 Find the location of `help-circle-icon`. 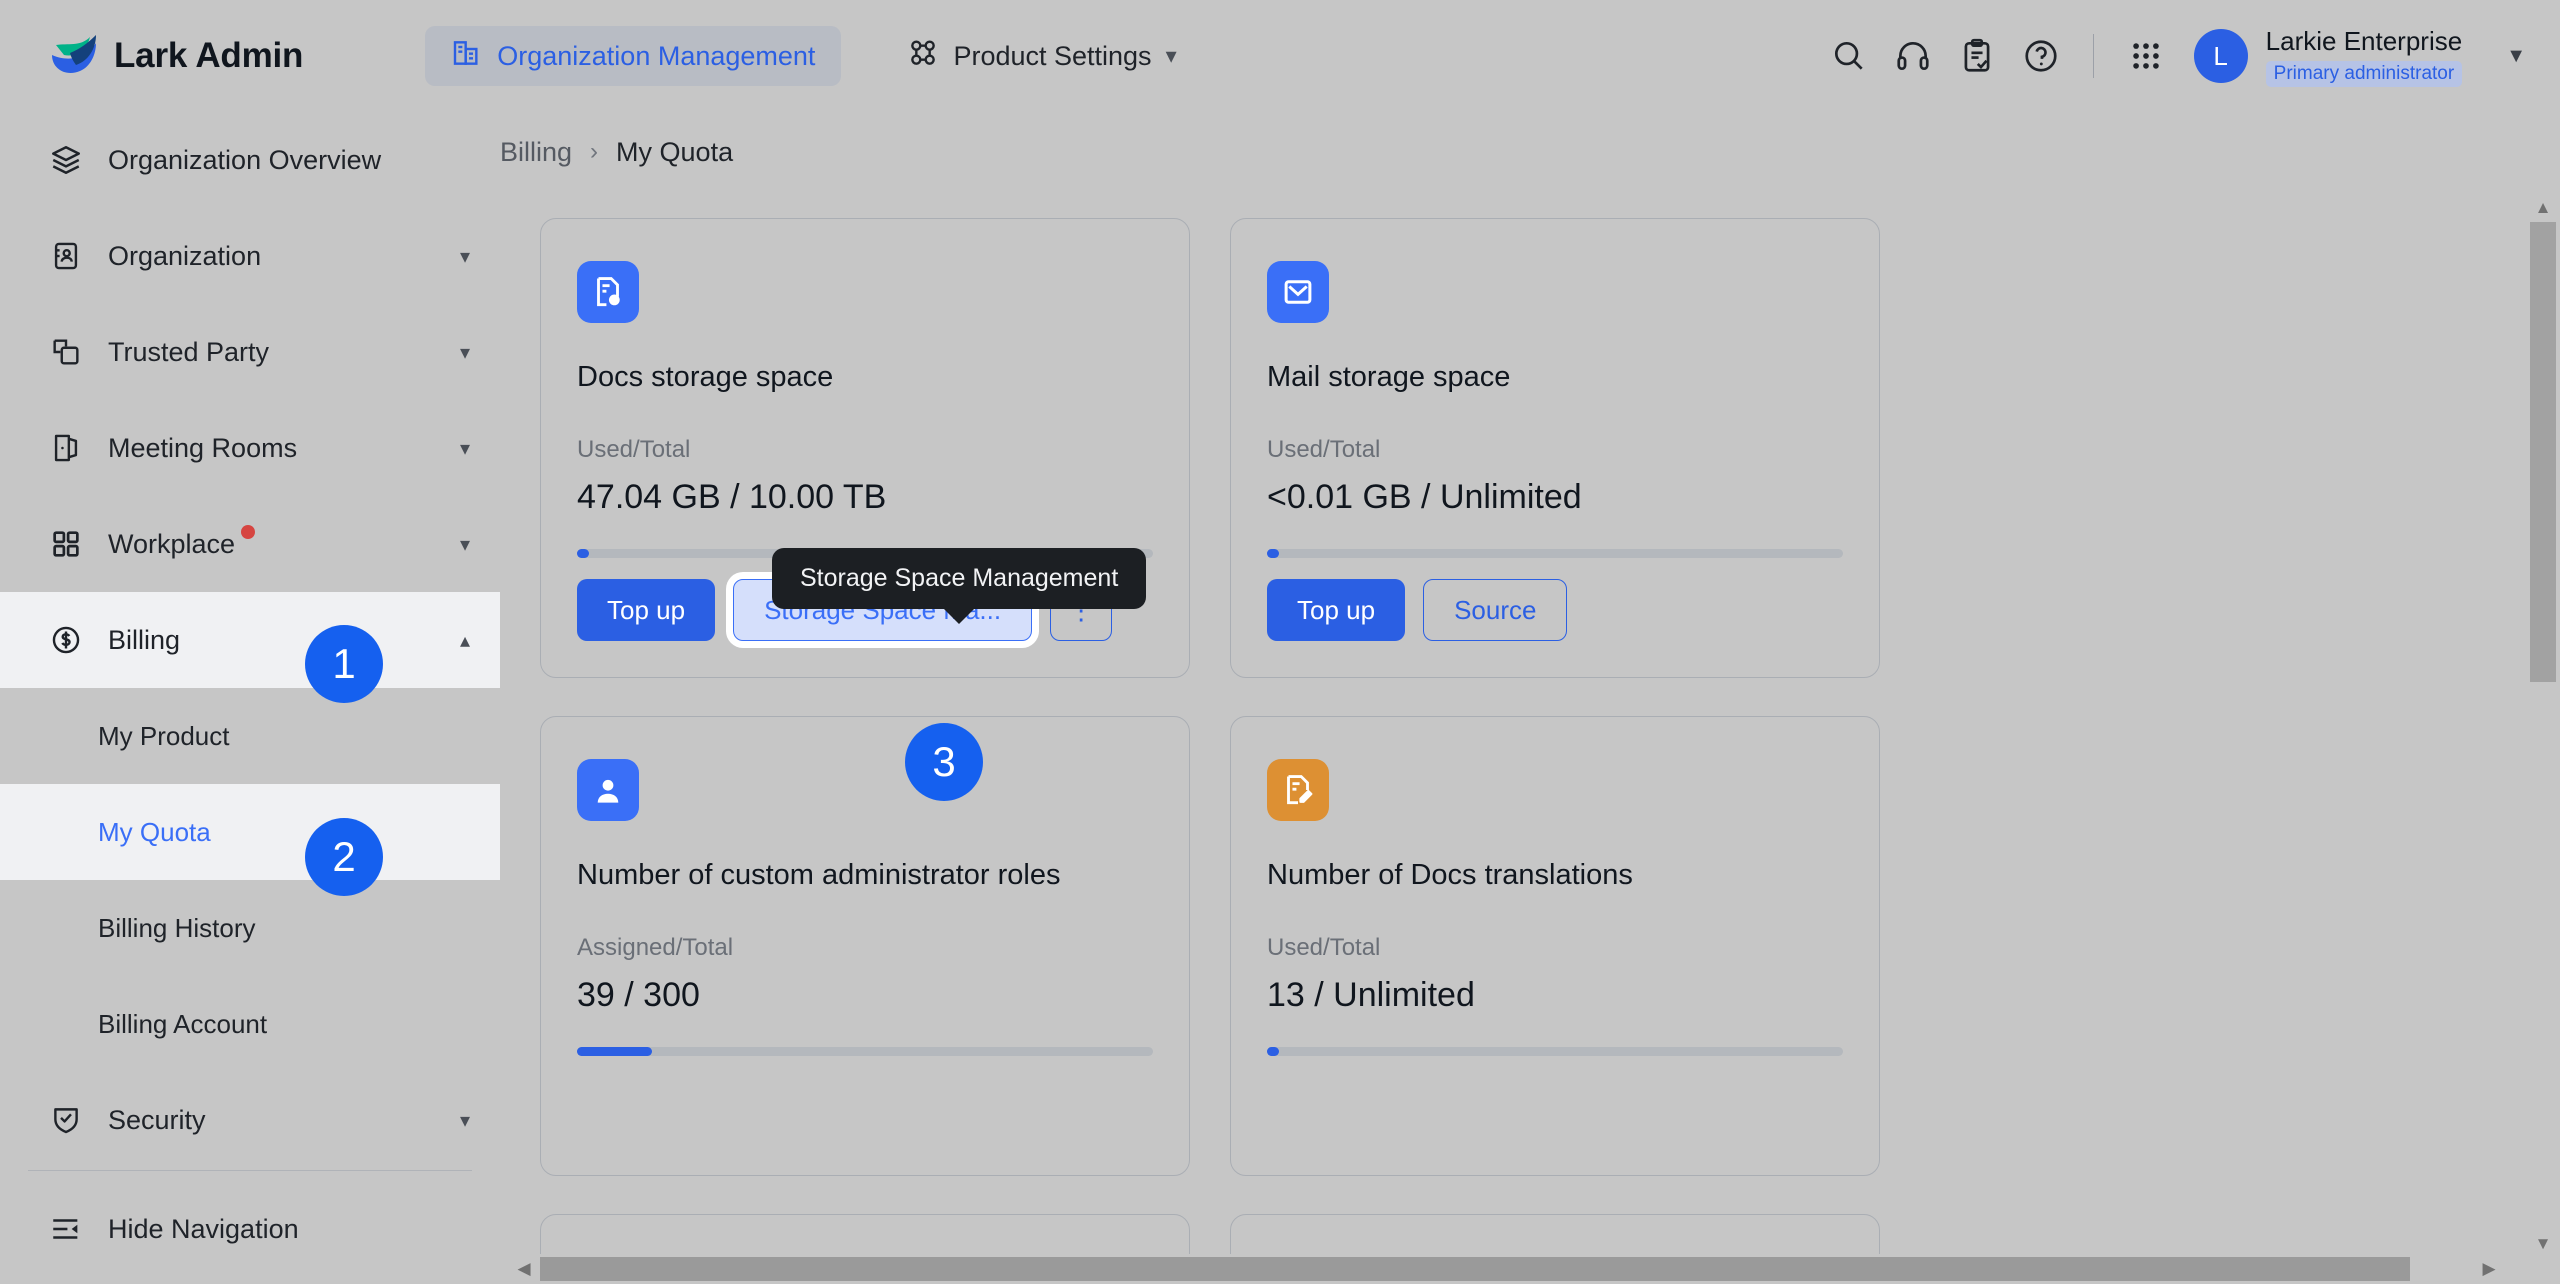

help-circle-icon is located at coordinates (2041, 56).